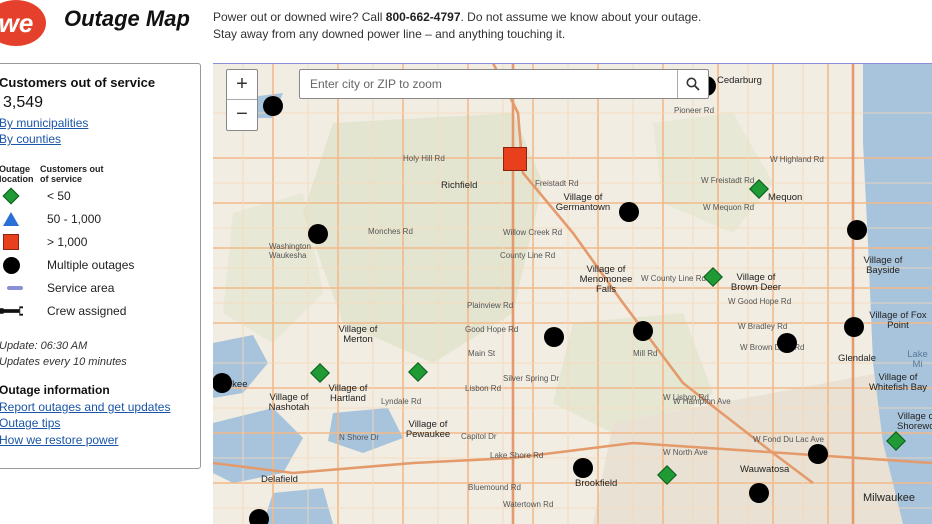 The height and width of the screenshot is (524, 932). I want to click on location-search, so click(504, 84).